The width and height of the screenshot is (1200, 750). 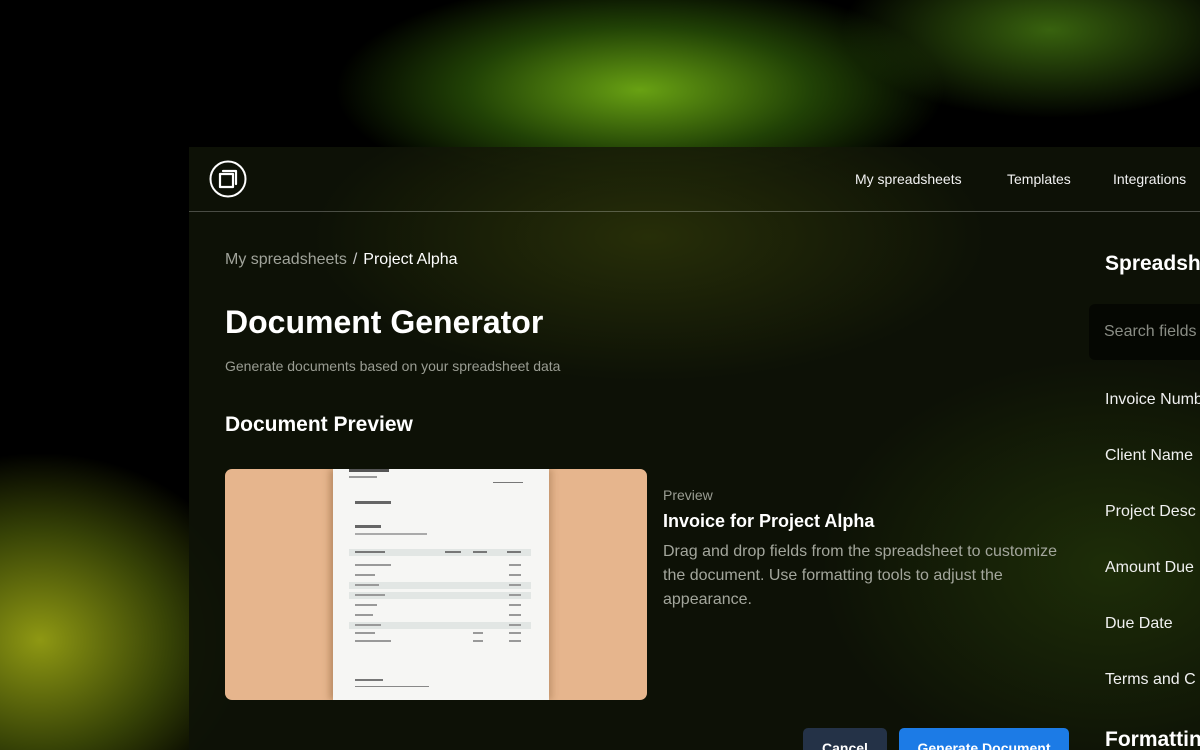 What do you see at coordinates (1039, 179) in the screenshot?
I see `nav-templates: Templates` at bounding box center [1039, 179].